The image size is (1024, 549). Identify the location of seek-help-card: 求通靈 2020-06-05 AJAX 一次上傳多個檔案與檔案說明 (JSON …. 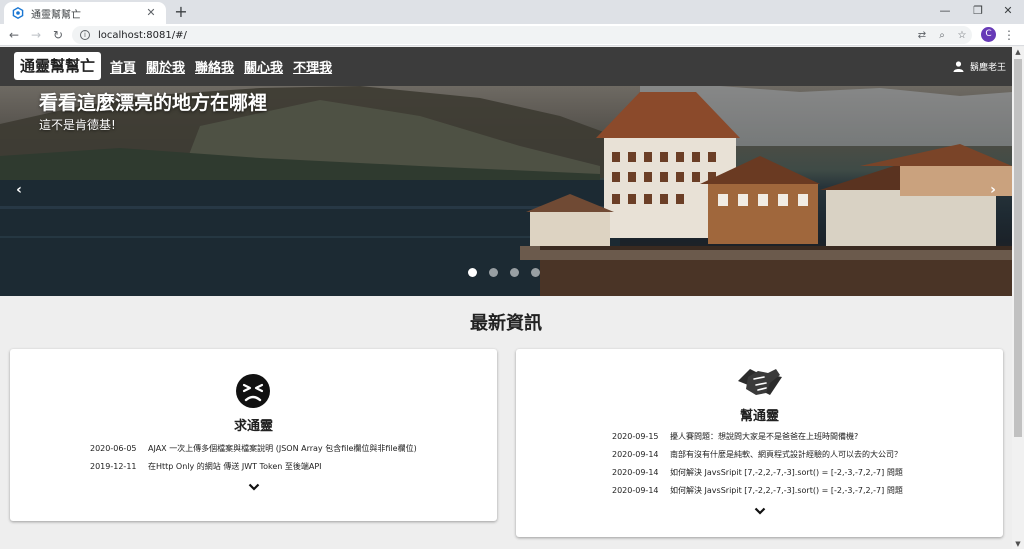
(253, 435).